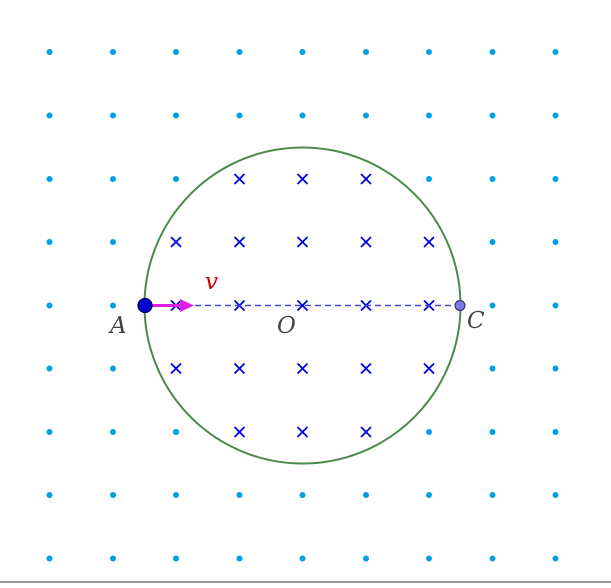 This screenshot has height=588, width=611. Describe the element at coordinates (460, 305) in the screenshot. I see `point-c` at that location.